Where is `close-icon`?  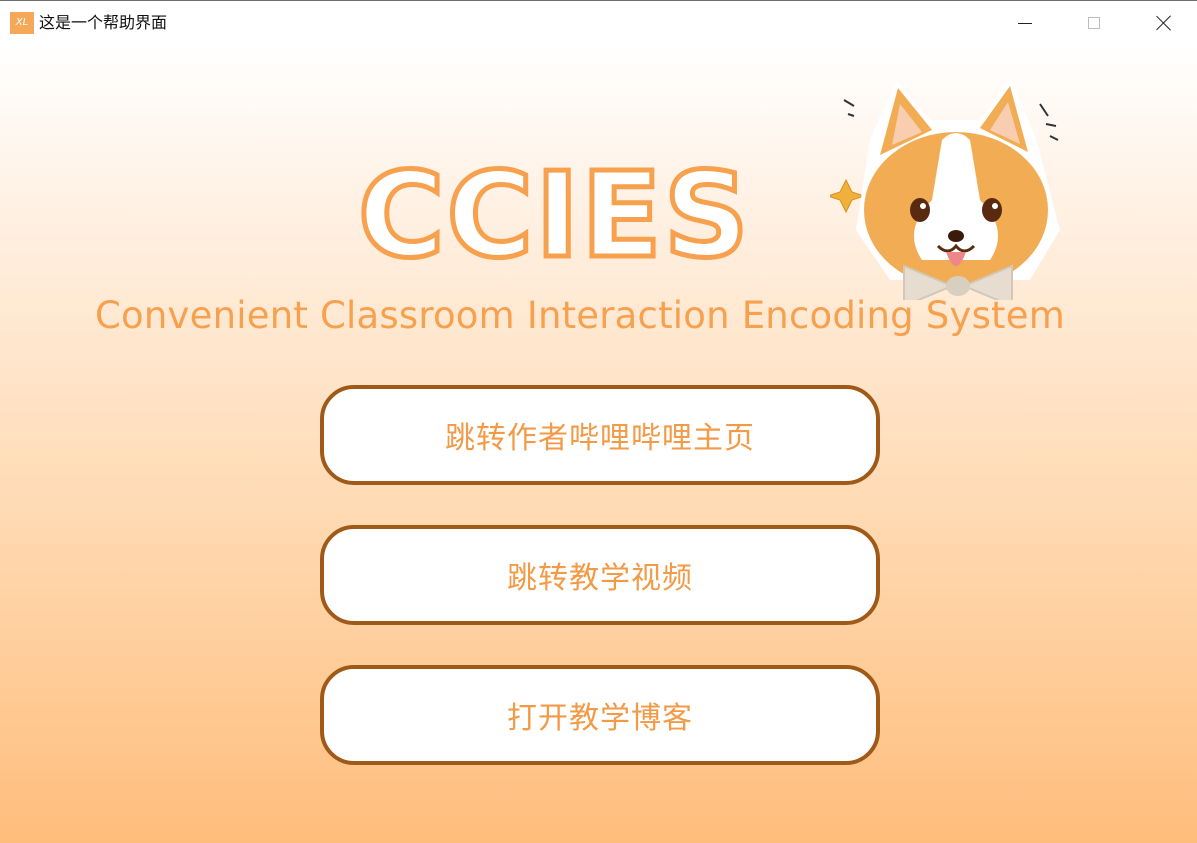 close-icon is located at coordinates (1164, 23).